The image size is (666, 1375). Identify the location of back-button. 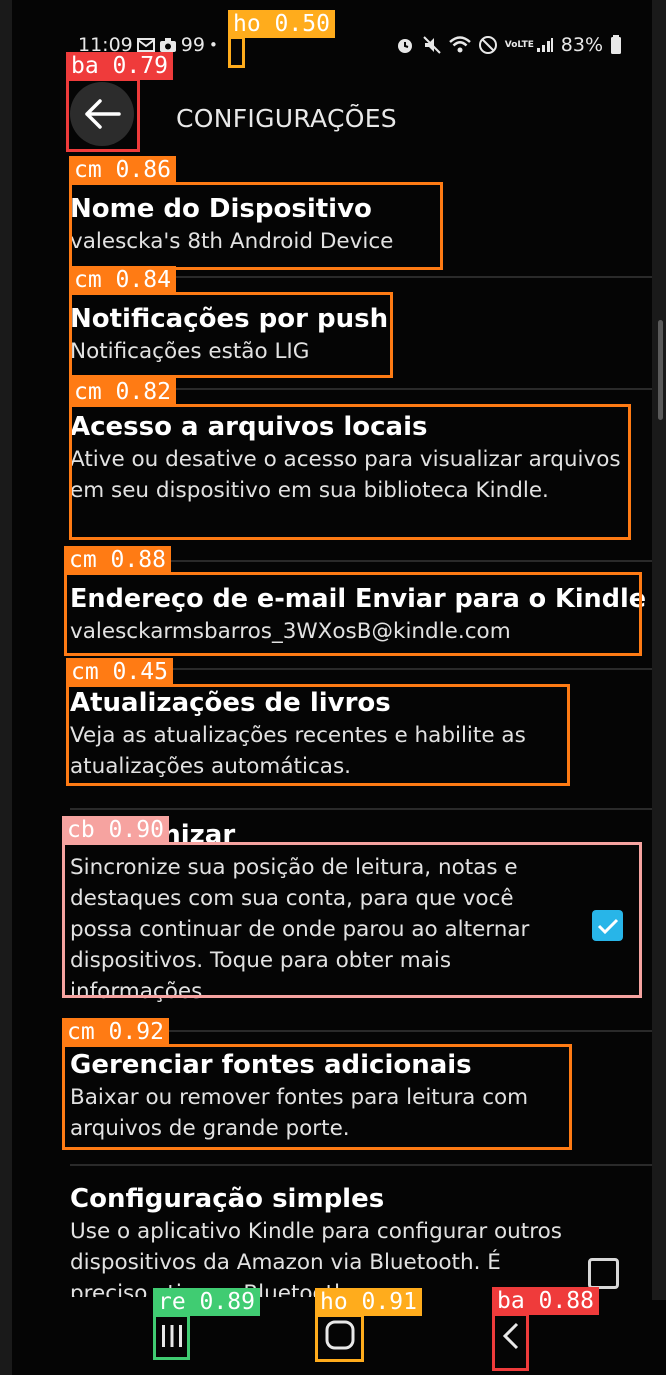
(102, 114).